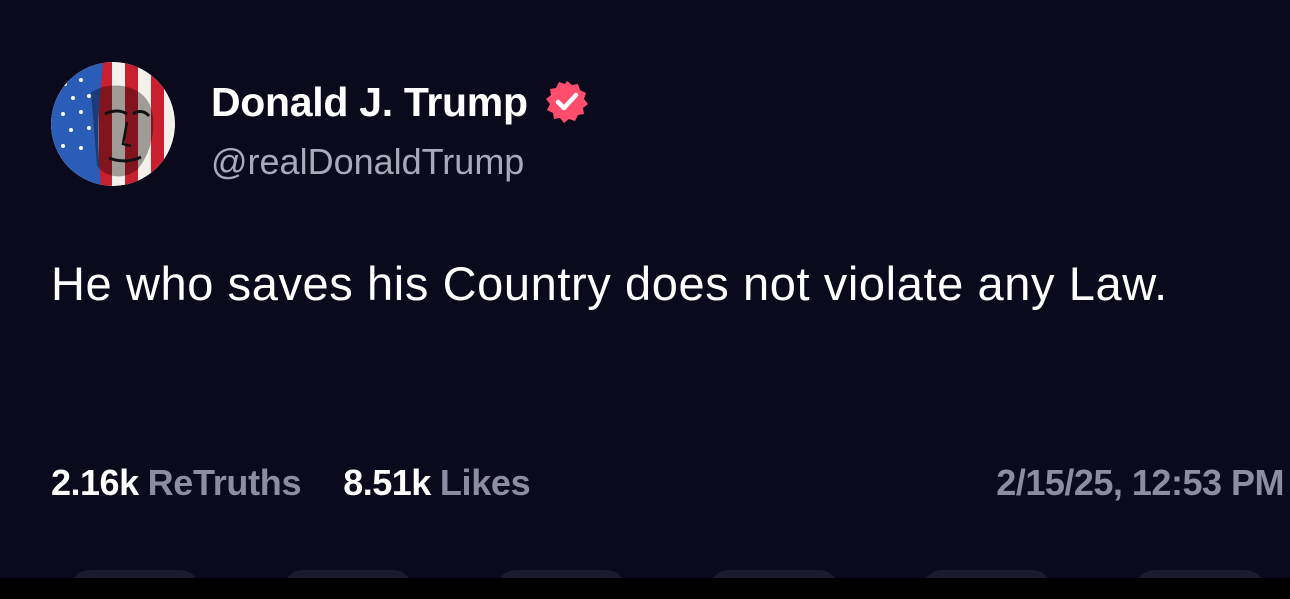 This screenshot has height=599, width=1290. I want to click on flag-portrait-avatar-icon, so click(113, 124).